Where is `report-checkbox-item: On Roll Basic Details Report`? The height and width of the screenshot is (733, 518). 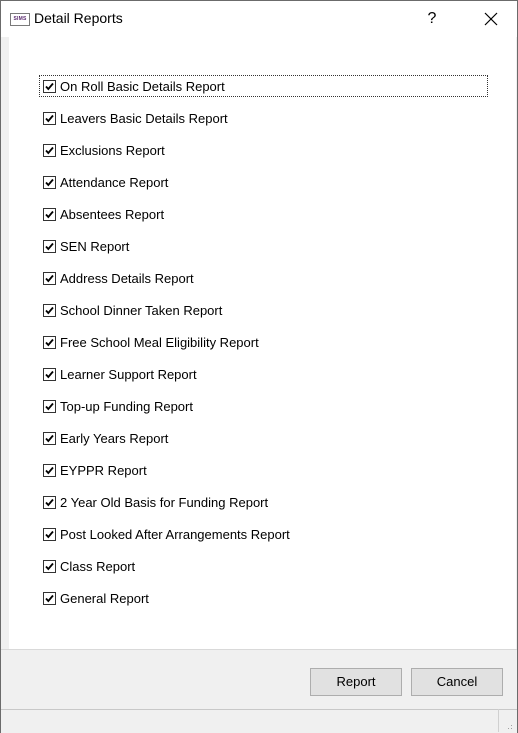 report-checkbox-item: On Roll Basic Details Report is located at coordinates (263, 86).